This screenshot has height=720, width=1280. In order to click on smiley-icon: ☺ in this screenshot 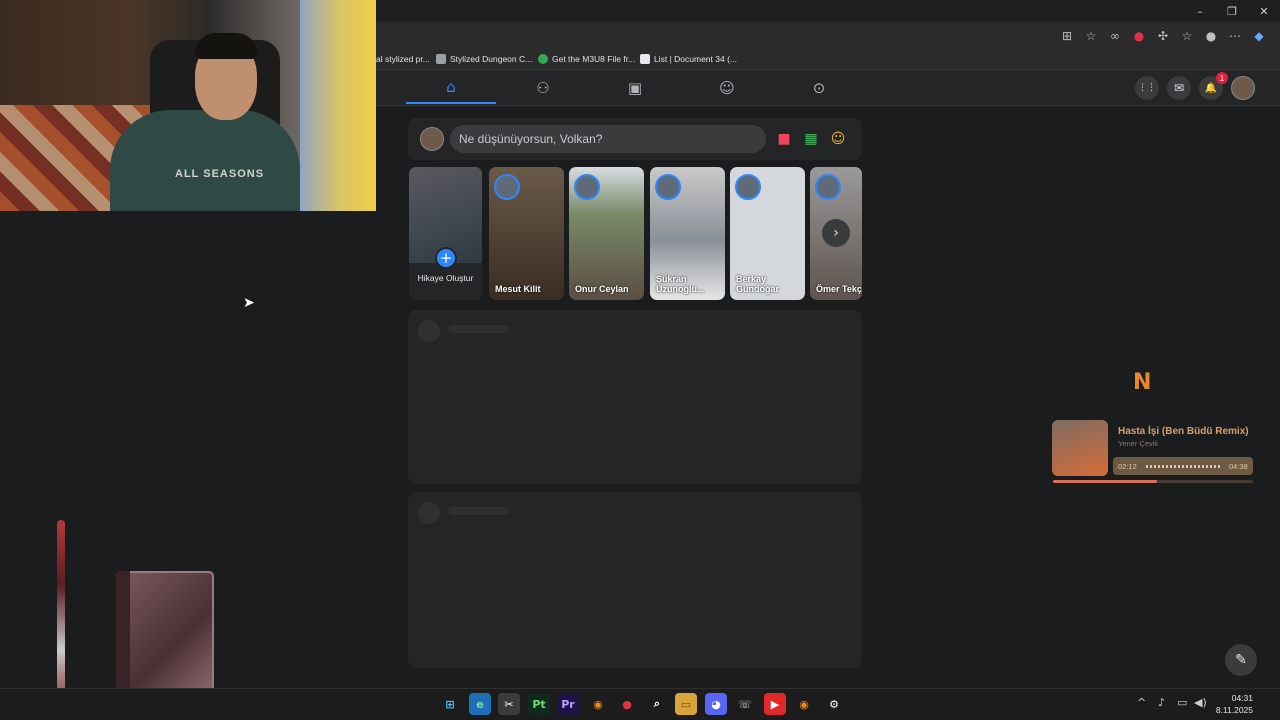, I will do `click(838, 139)`.